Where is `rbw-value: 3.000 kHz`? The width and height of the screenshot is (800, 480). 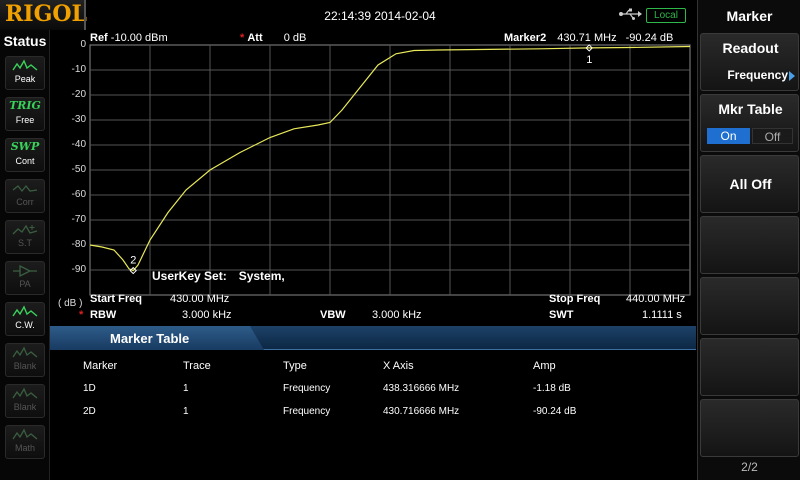 rbw-value: 3.000 kHz is located at coordinates (207, 315).